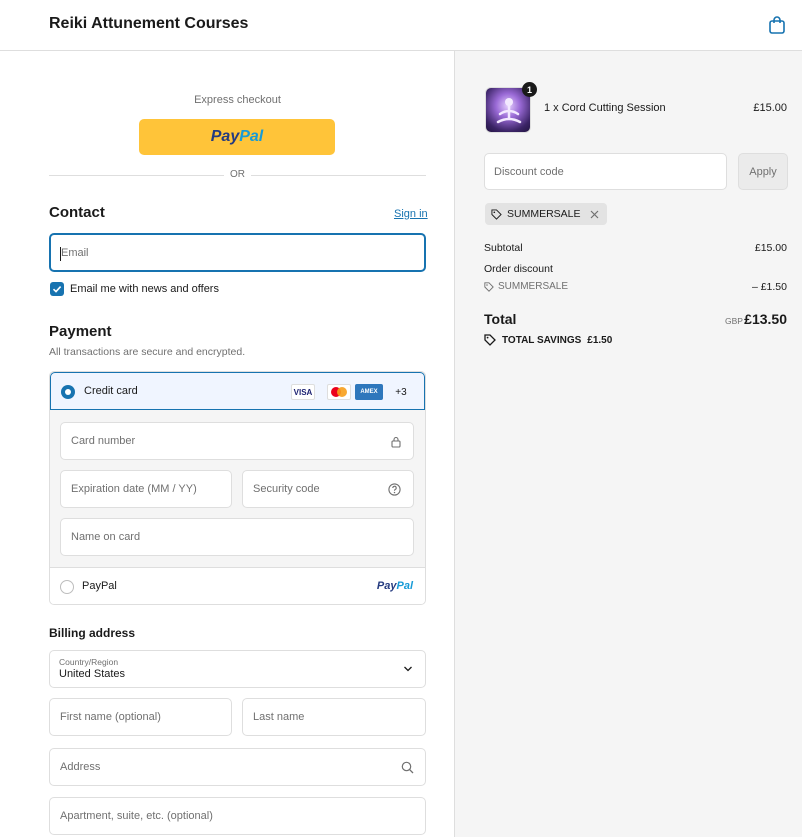  What do you see at coordinates (777, 25) in the screenshot?
I see `shopping-bag-icon` at bounding box center [777, 25].